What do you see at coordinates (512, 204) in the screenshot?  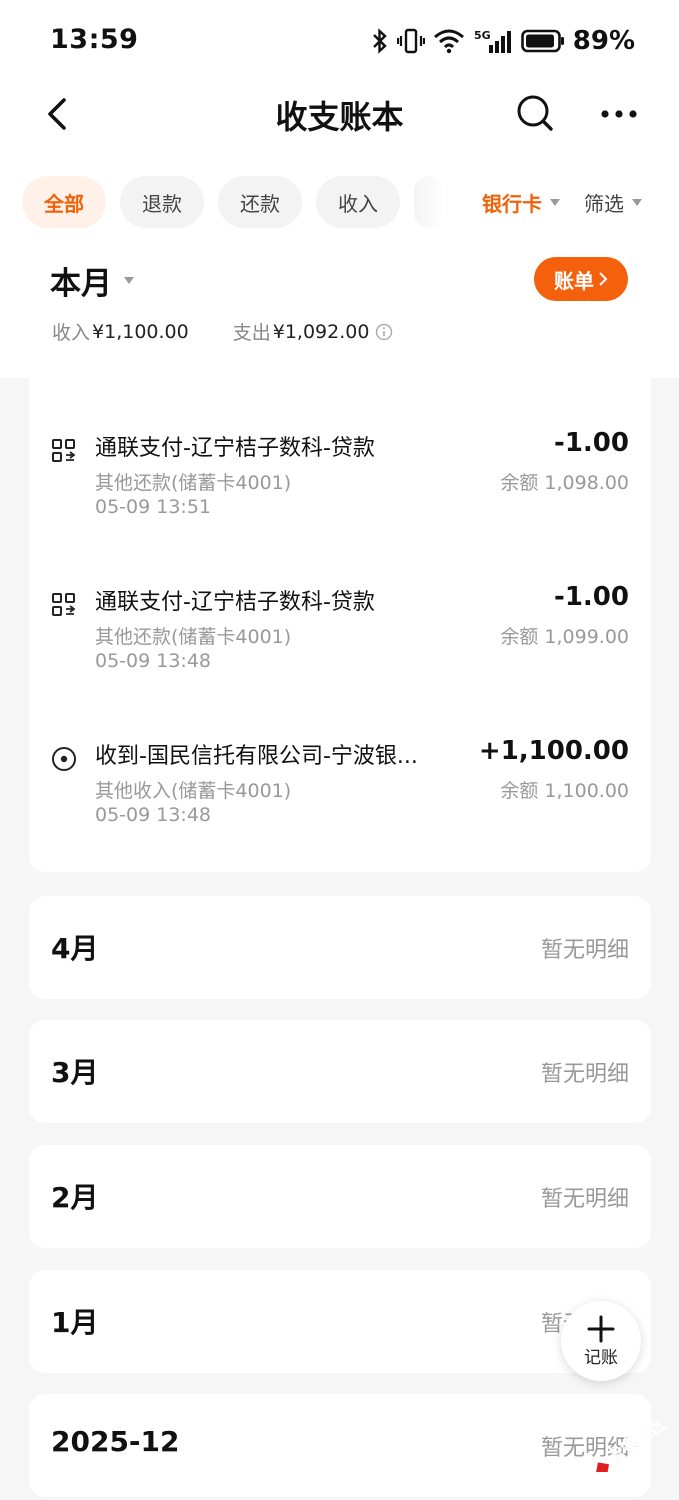 I see `bank-card-label: 银行卡` at bounding box center [512, 204].